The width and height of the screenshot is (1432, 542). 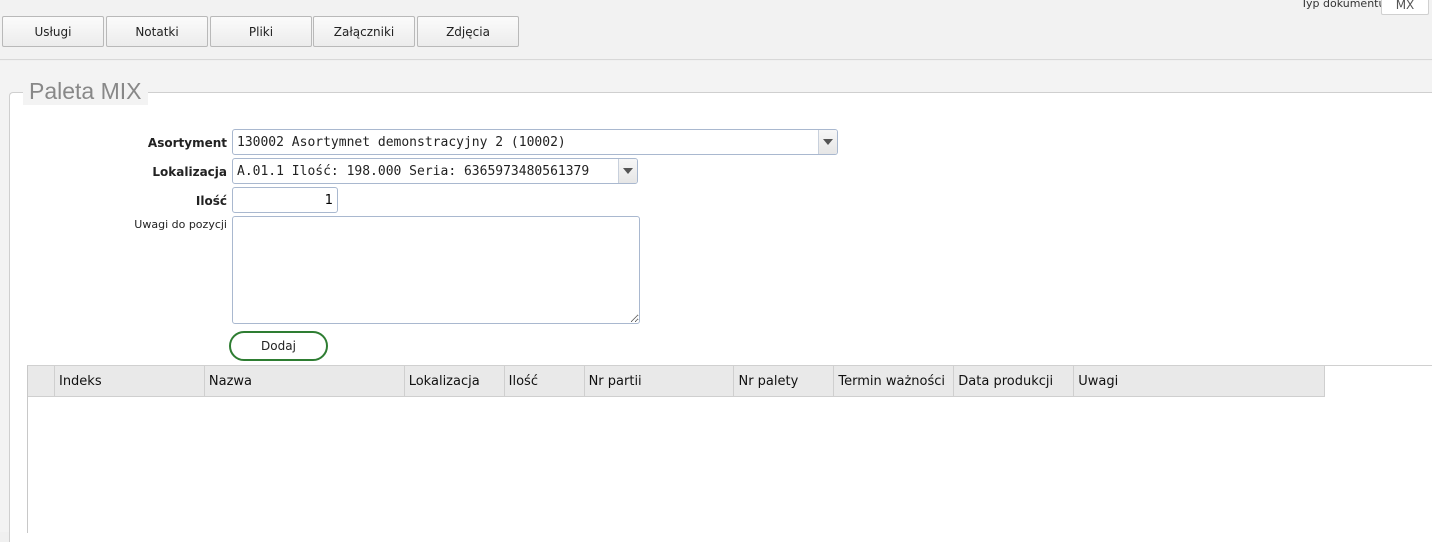 What do you see at coordinates (783, 381) in the screenshot?
I see `grid-col-nr-palety: Nr palety` at bounding box center [783, 381].